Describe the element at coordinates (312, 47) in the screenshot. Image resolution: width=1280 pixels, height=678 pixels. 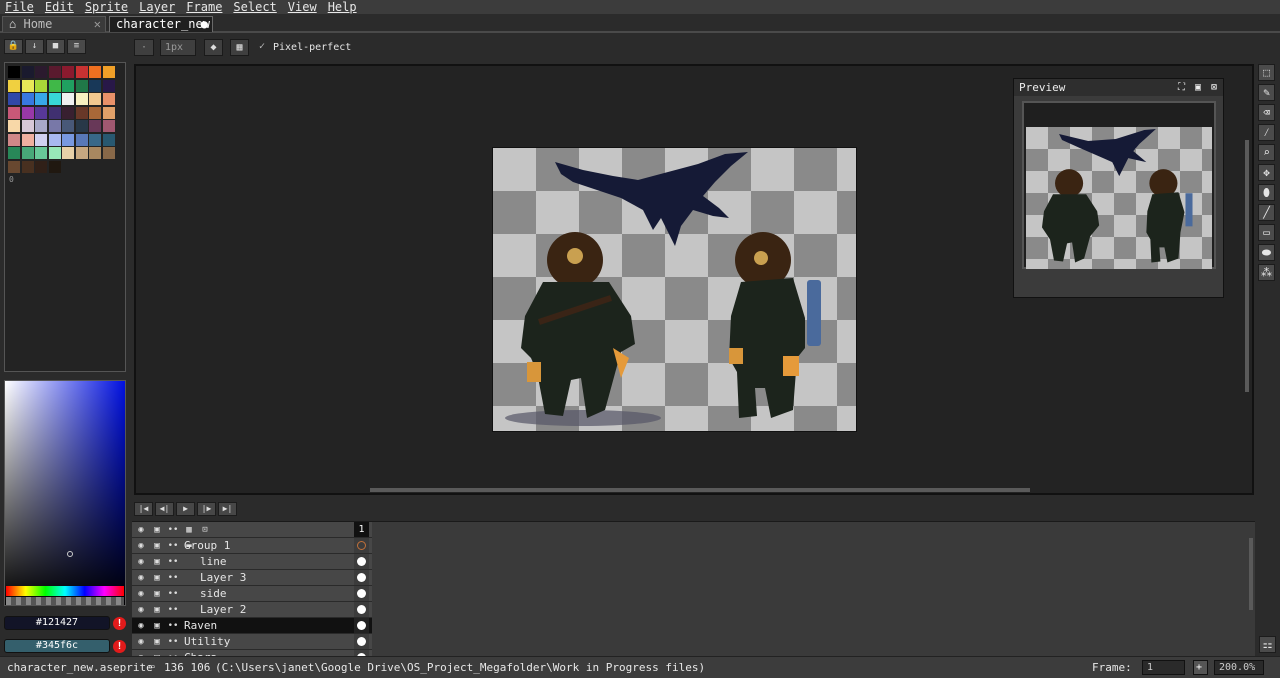
I see `pixel-perfect-label: Pixel-perfect` at that location.